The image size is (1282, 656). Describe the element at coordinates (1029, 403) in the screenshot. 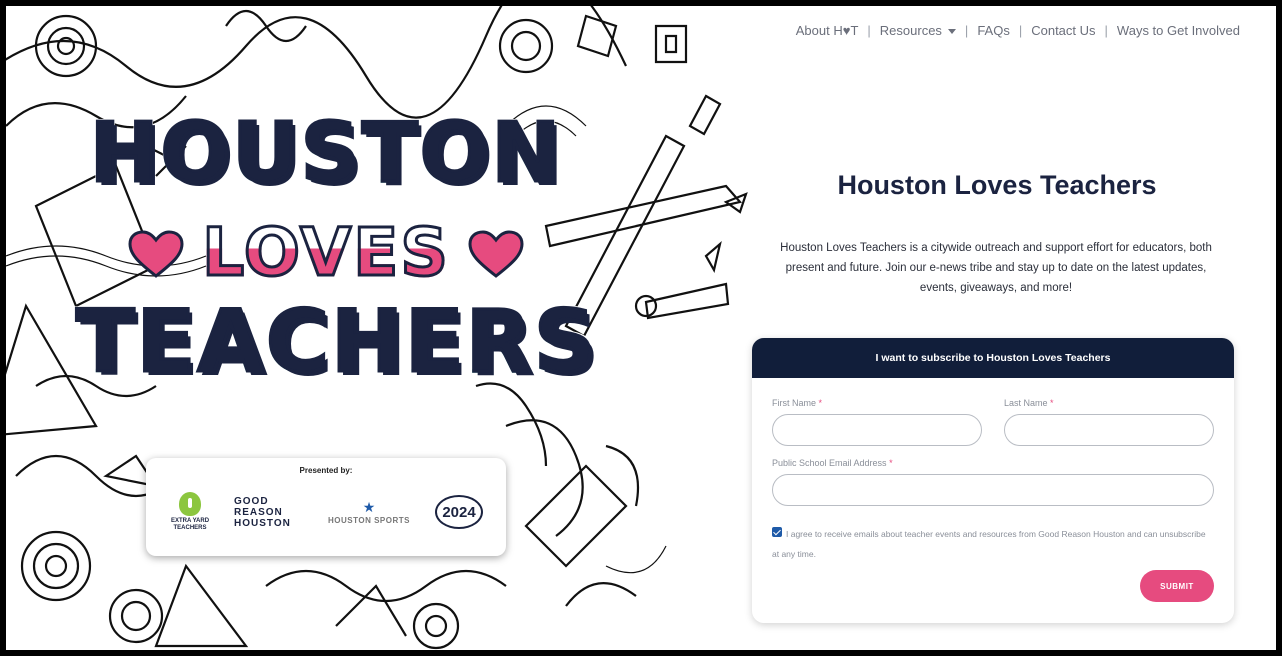

I see `last-name-label: Last Name *` at that location.